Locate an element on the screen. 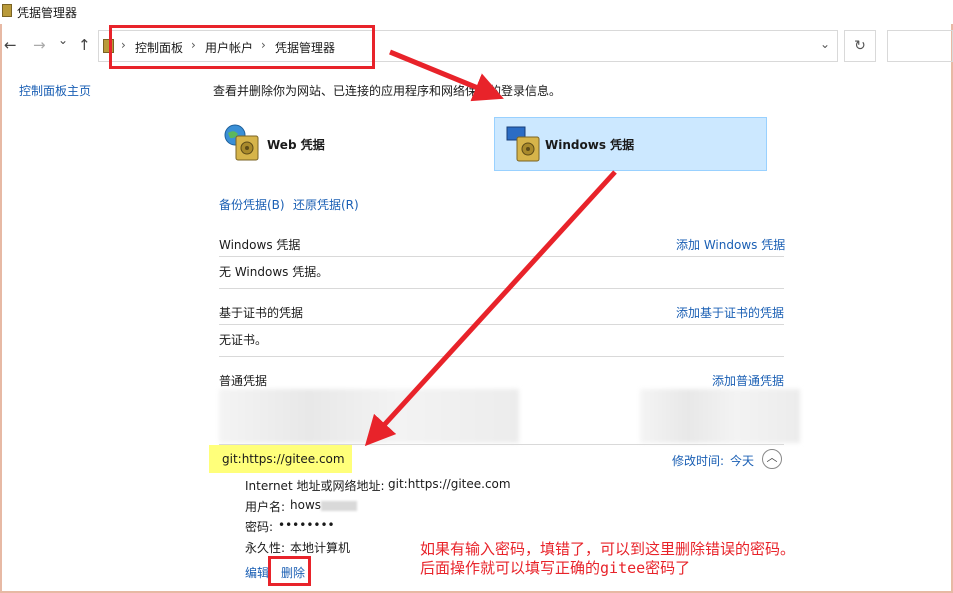 This screenshot has height=593, width=953. arrow-to-gitee-entry is located at coordinates (490, 308).